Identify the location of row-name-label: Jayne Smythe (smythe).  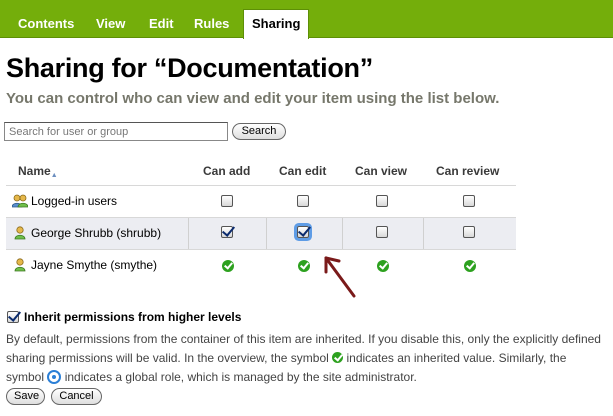
(94, 265).